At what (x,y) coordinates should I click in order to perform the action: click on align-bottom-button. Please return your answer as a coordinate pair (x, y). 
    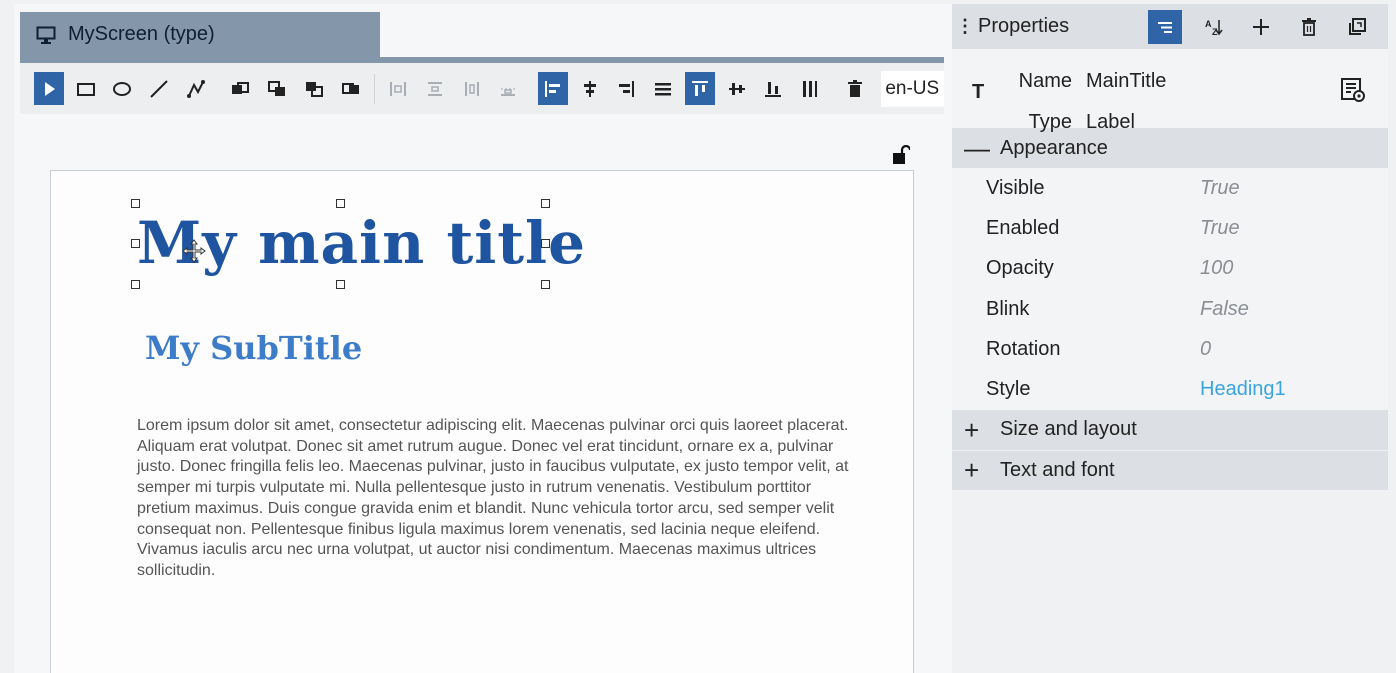
    Looking at the image, I should click on (773, 88).